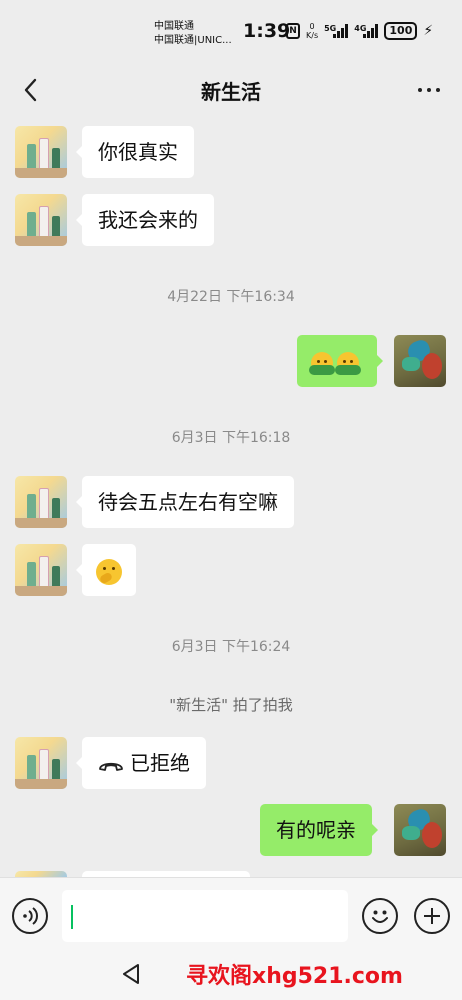 The image size is (462, 1000). Describe the element at coordinates (366, 31) in the screenshot. I see `signal-4g-icon: 4G` at that location.